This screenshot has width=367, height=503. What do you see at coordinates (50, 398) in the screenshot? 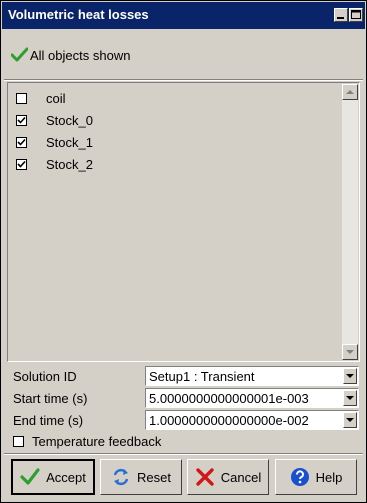
I see `start-time-label: Start time (s)` at bounding box center [50, 398].